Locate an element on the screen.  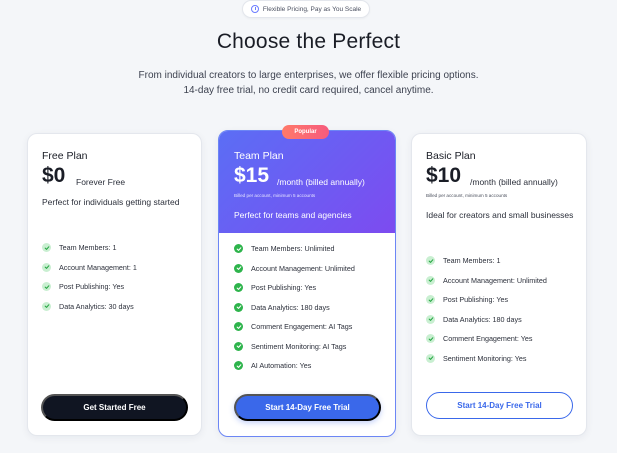
plan-name: Basic Plan is located at coordinates (451, 156).